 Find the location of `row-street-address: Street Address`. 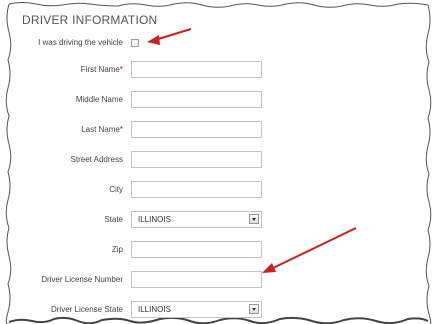

row-street-address: Street Address is located at coordinates (218, 160).